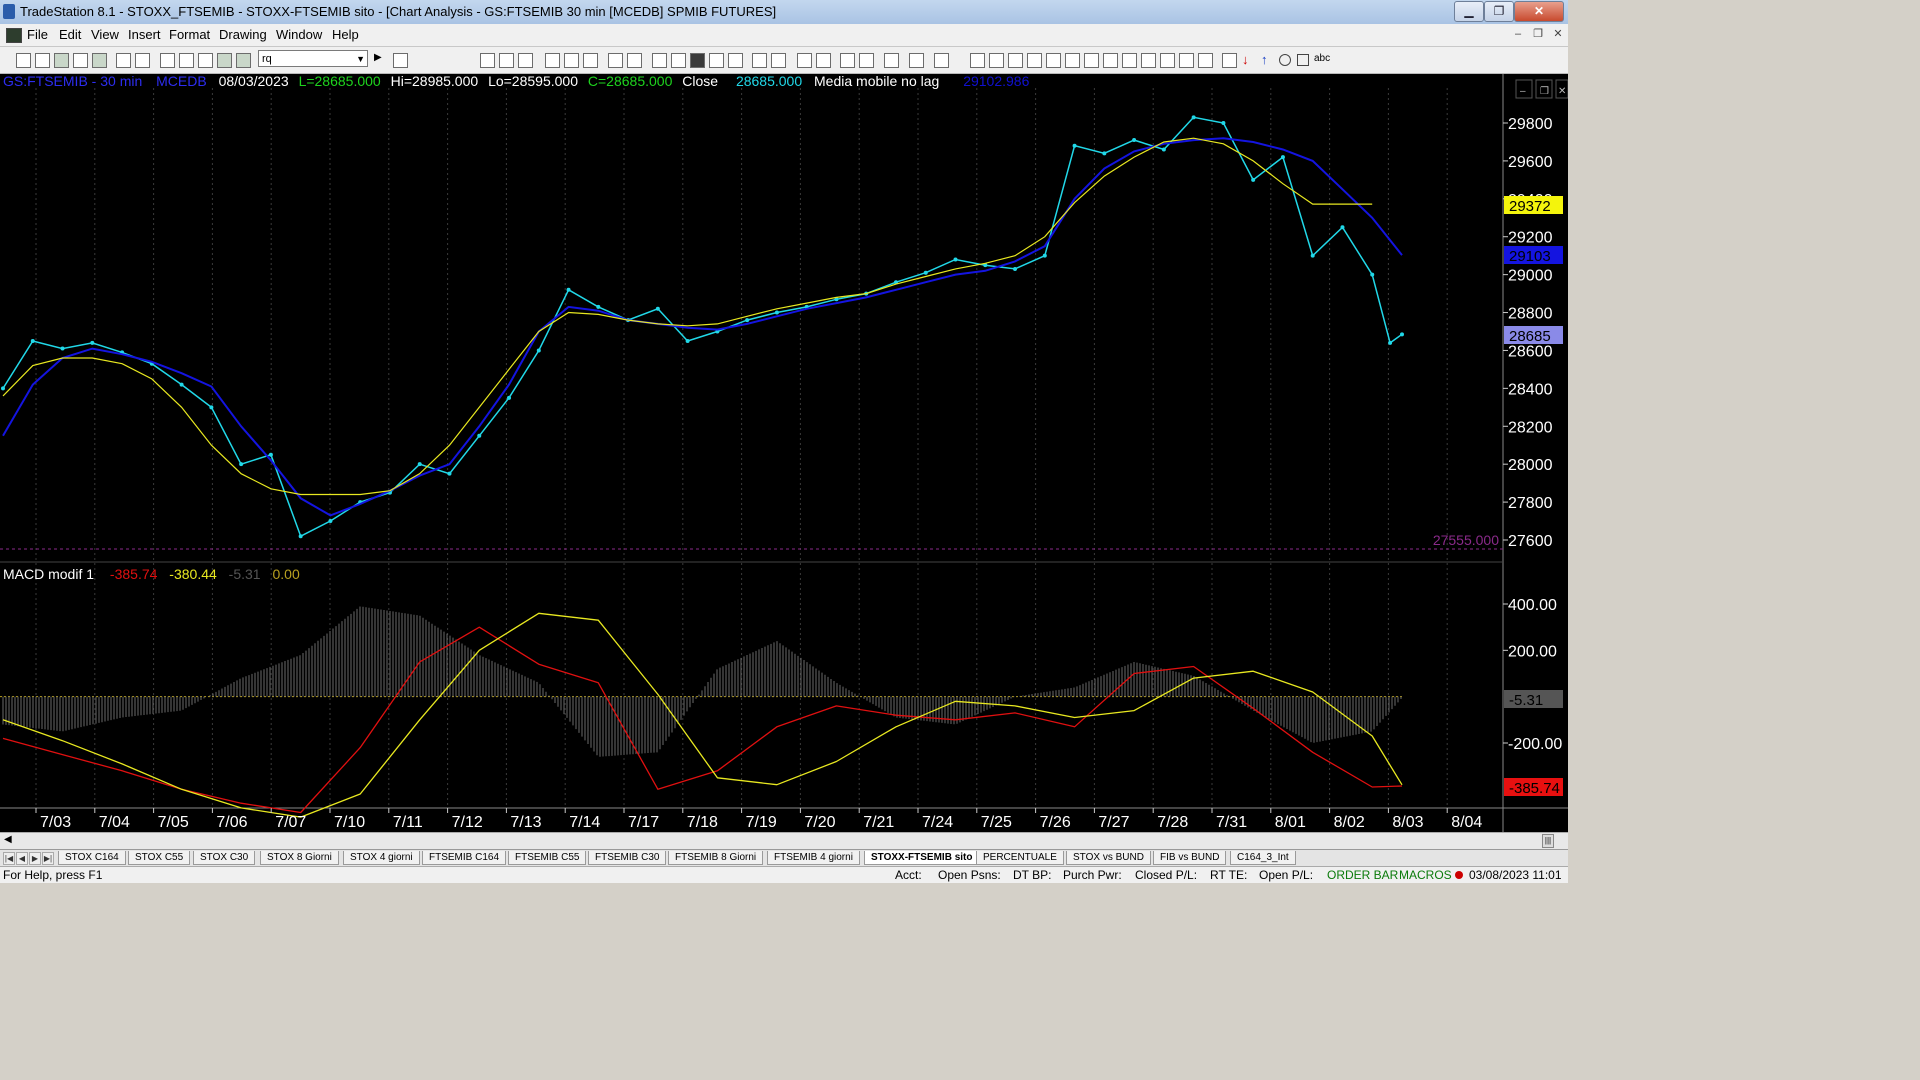 The width and height of the screenshot is (1920, 1080). What do you see at coordinates (891, 60) in the screenshot?
I see `hammer-icon` at bounding box center [891, 60].